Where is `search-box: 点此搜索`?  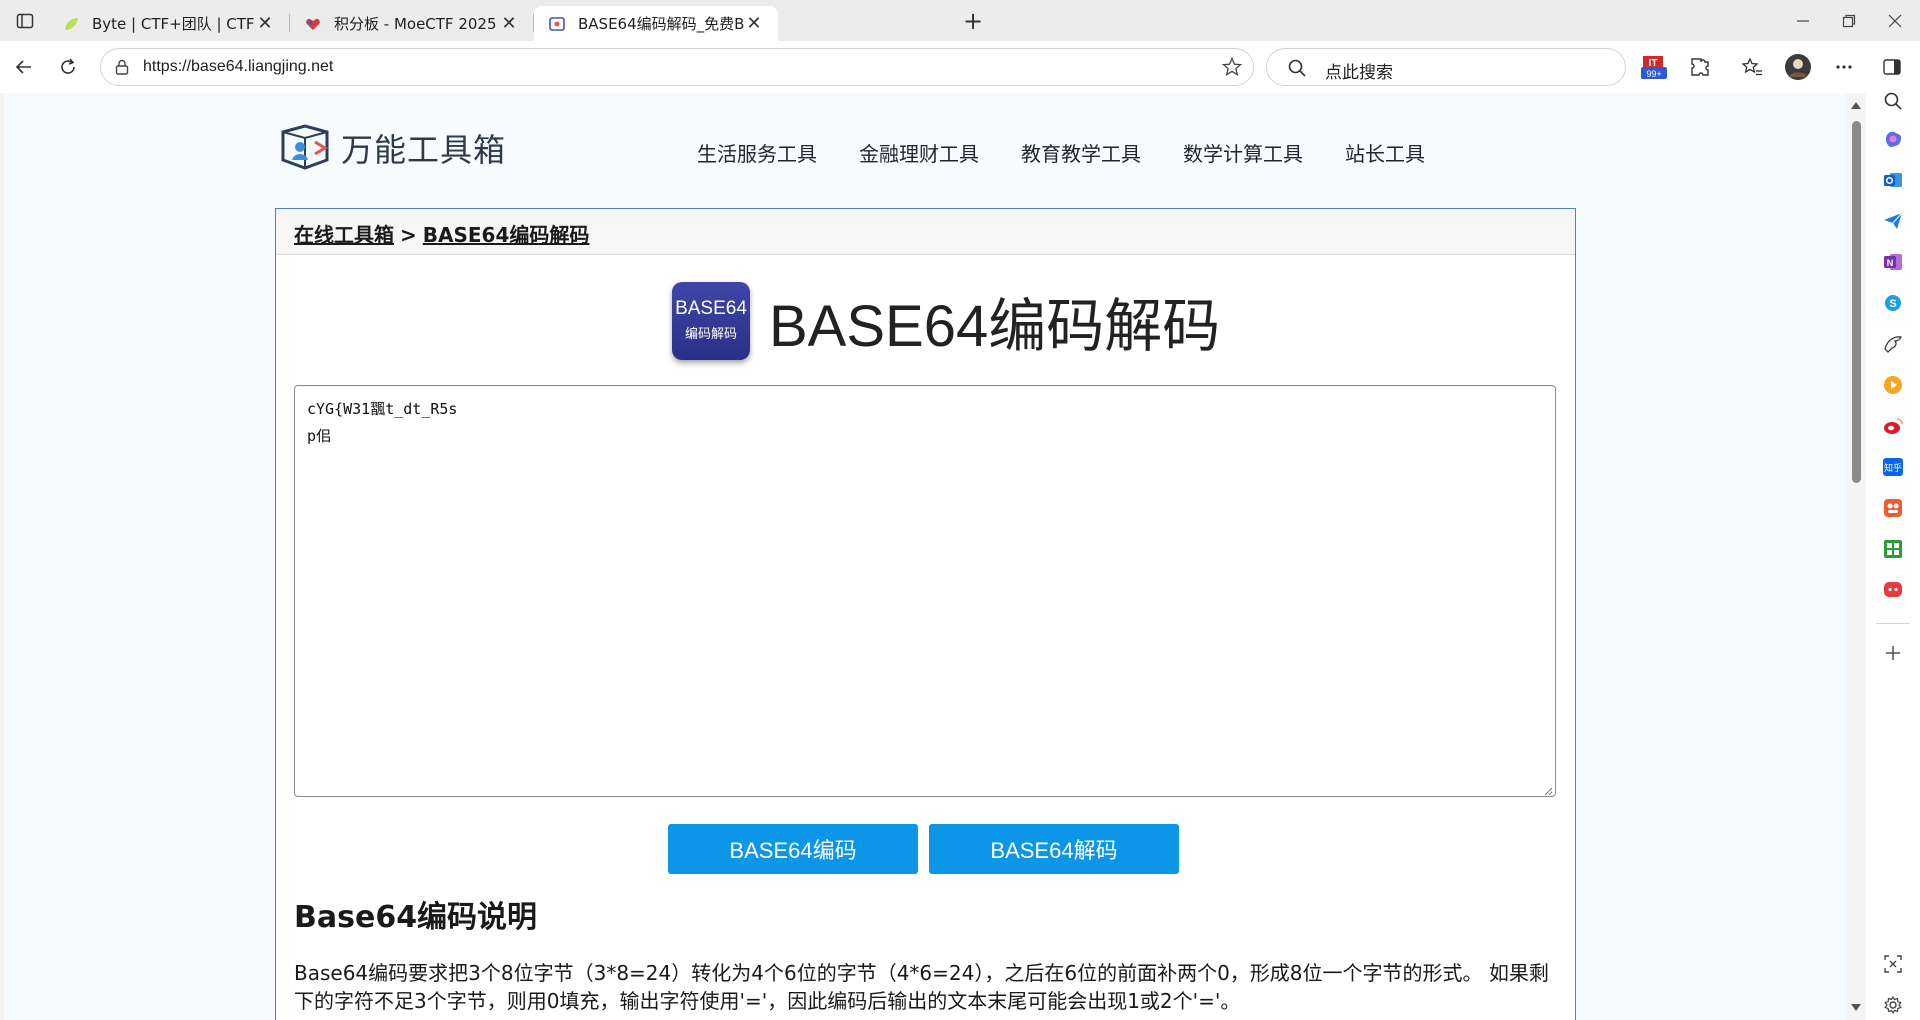
search-box: 点此搜索 is located at coordinates (1446, 67).